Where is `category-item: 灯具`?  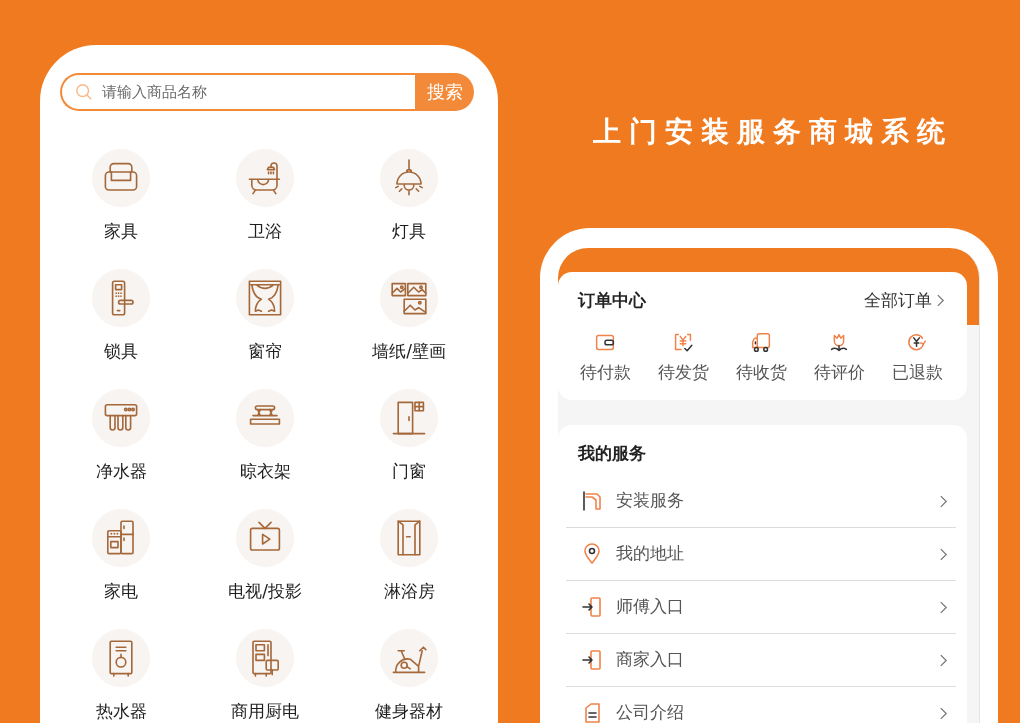 category-item: 灯具 is located at coordinates (409, 195).